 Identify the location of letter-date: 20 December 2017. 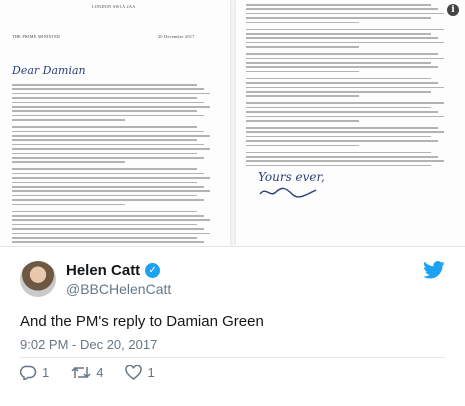
(176, 36).